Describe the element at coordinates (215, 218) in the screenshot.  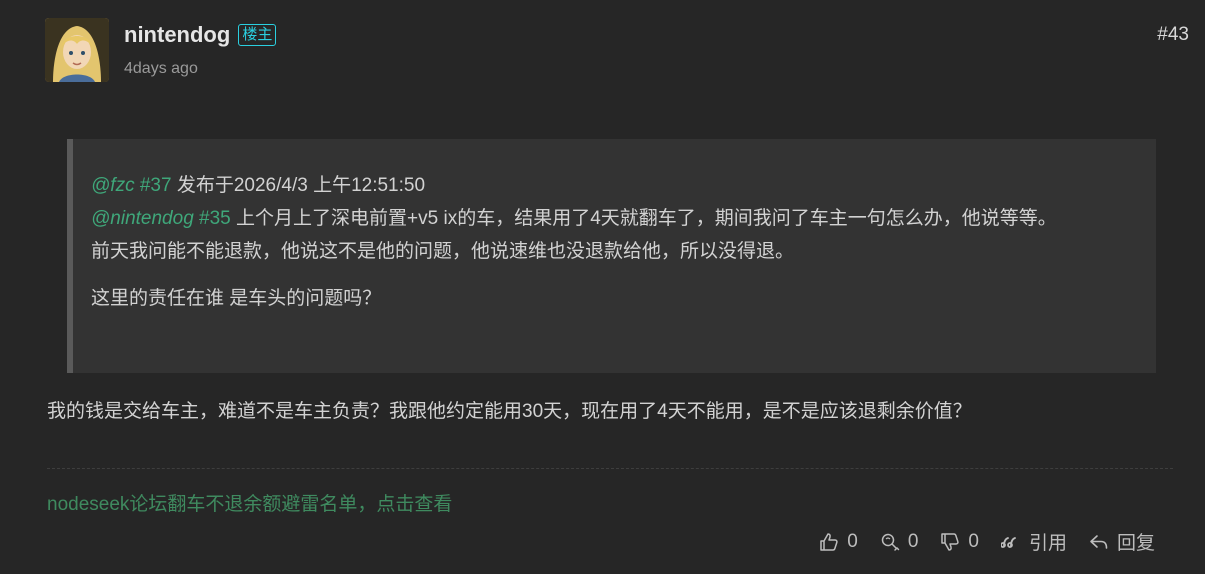
I see `post-ref-link: #35` at that location.